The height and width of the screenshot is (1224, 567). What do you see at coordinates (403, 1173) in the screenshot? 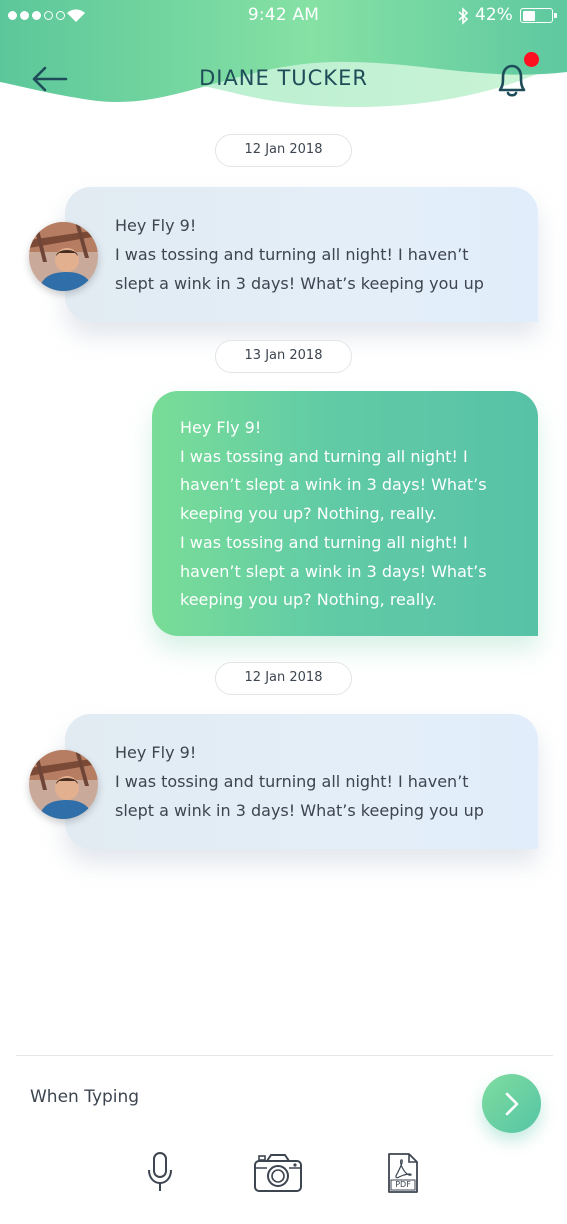
I see `pdf-file-icon: PDF` at bounding box center [403, 1173].